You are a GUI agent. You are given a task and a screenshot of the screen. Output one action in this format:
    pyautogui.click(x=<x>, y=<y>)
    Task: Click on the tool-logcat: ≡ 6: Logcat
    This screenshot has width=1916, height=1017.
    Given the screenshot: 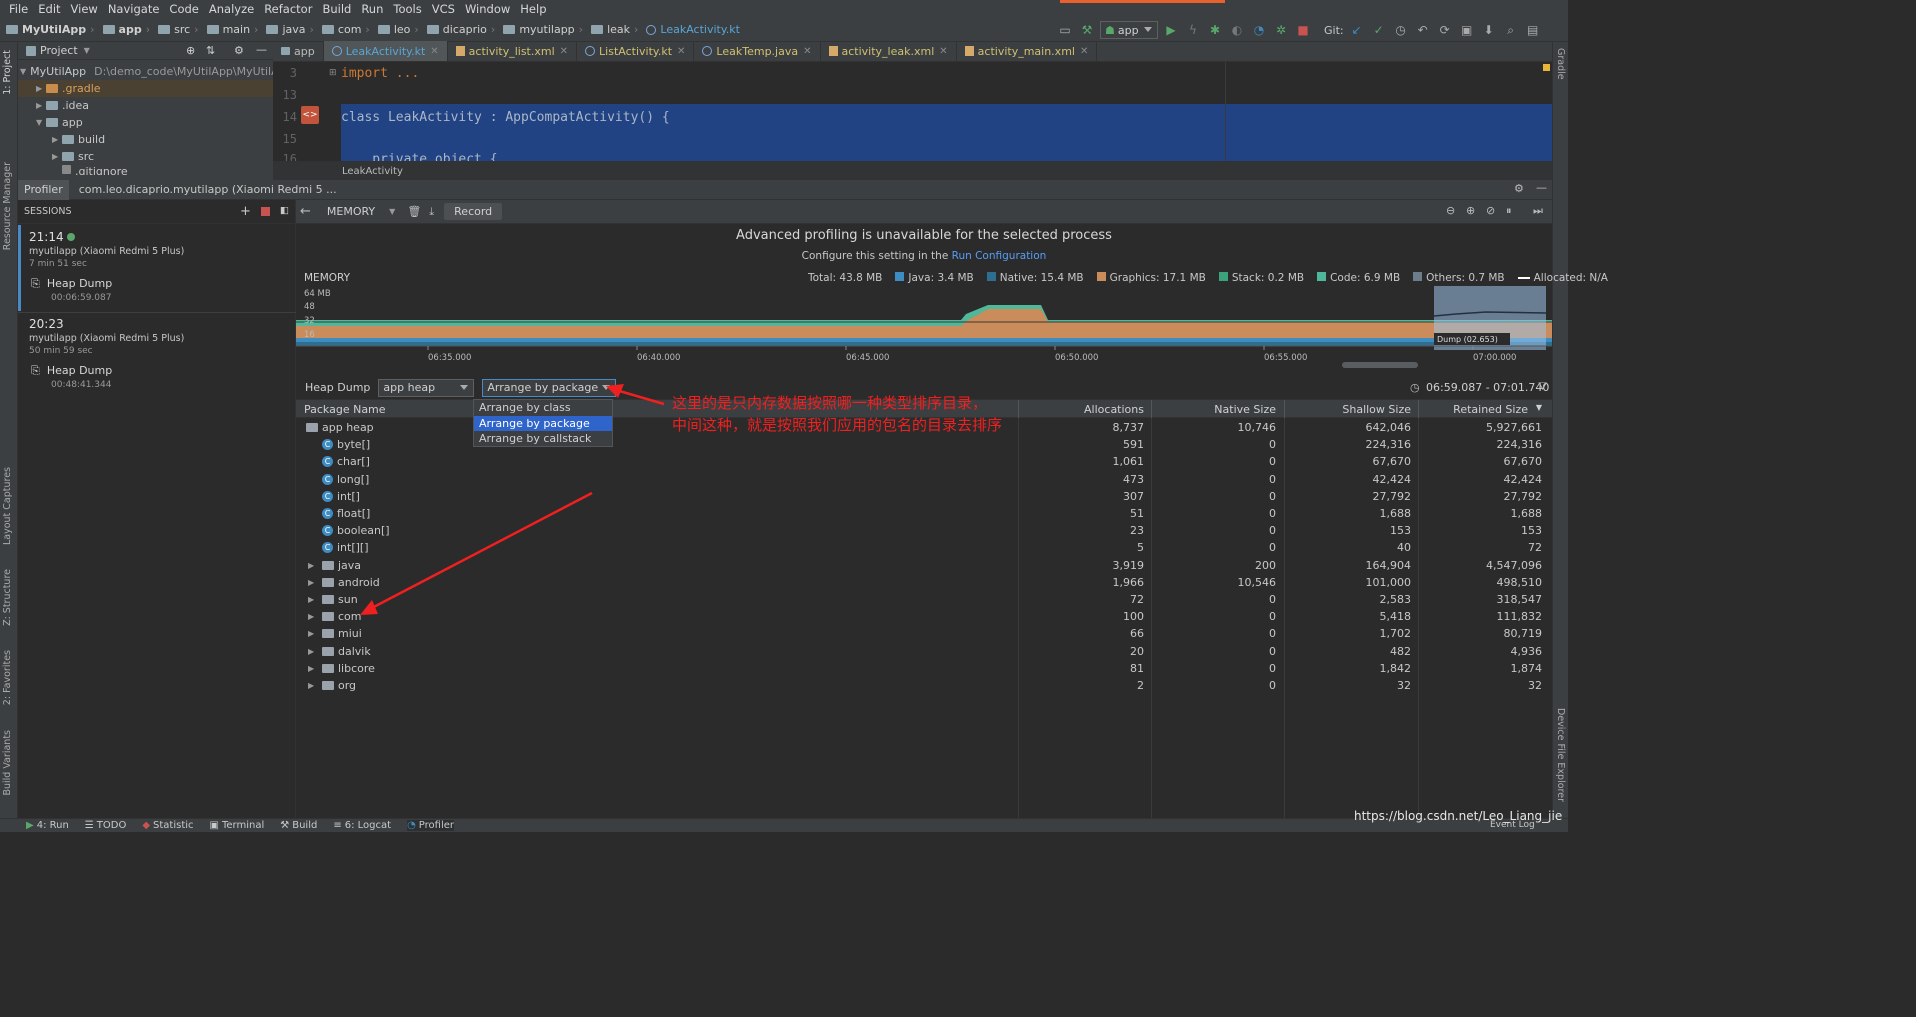 What is the action you would take?
    pyautogui.click(x=362, y=825)
    